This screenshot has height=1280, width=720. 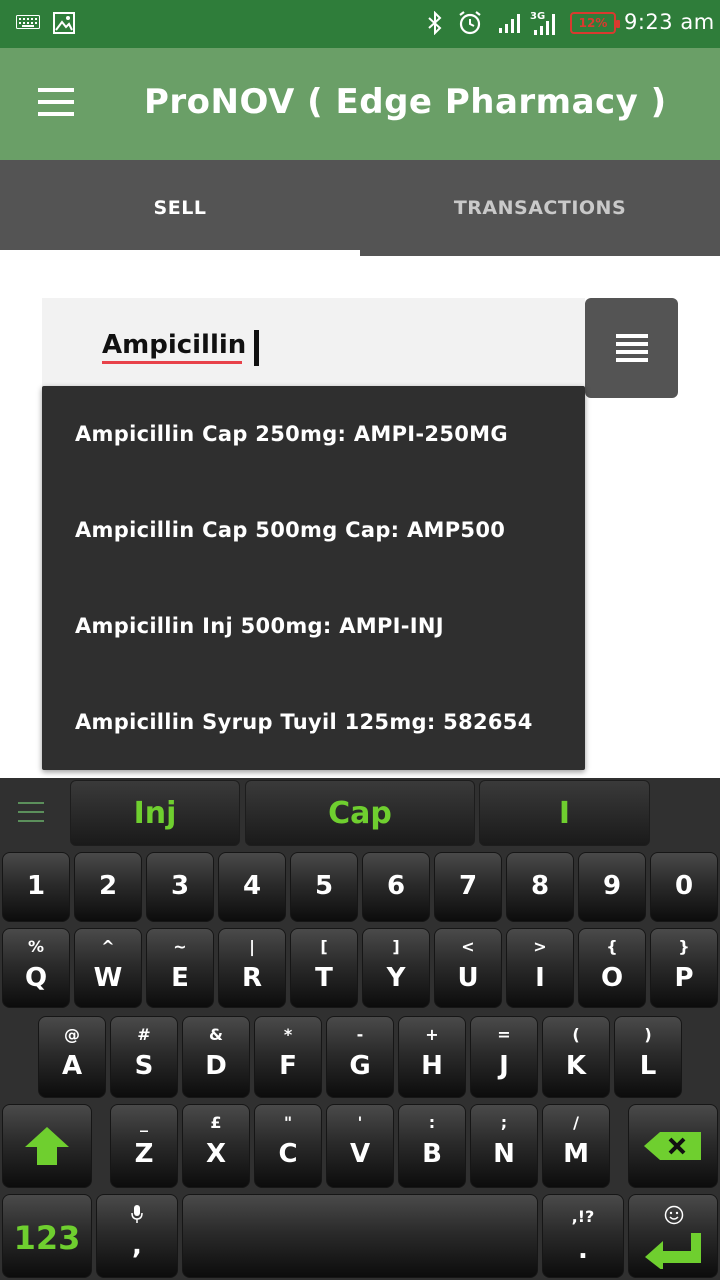 I want to click on battery-icon: 12%, so click(x=595, y=23).